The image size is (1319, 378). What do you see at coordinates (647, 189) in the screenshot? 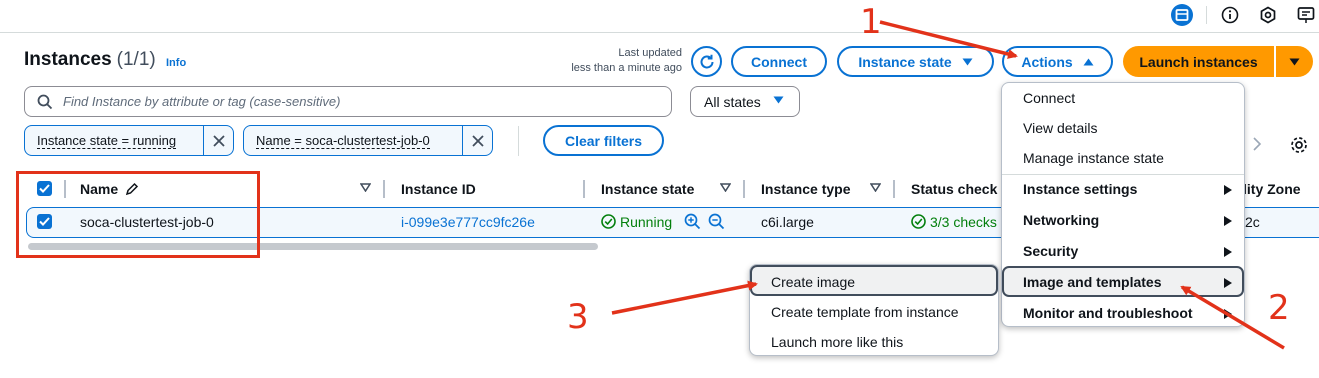
I see `column-header-instance-state: Instance state` at bounding box center [647, 189].